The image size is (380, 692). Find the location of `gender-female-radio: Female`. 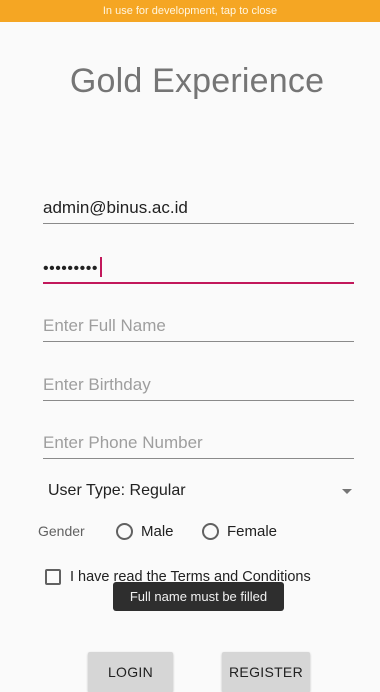

gender-female-radio: Female is located at coordinates (239, 531).